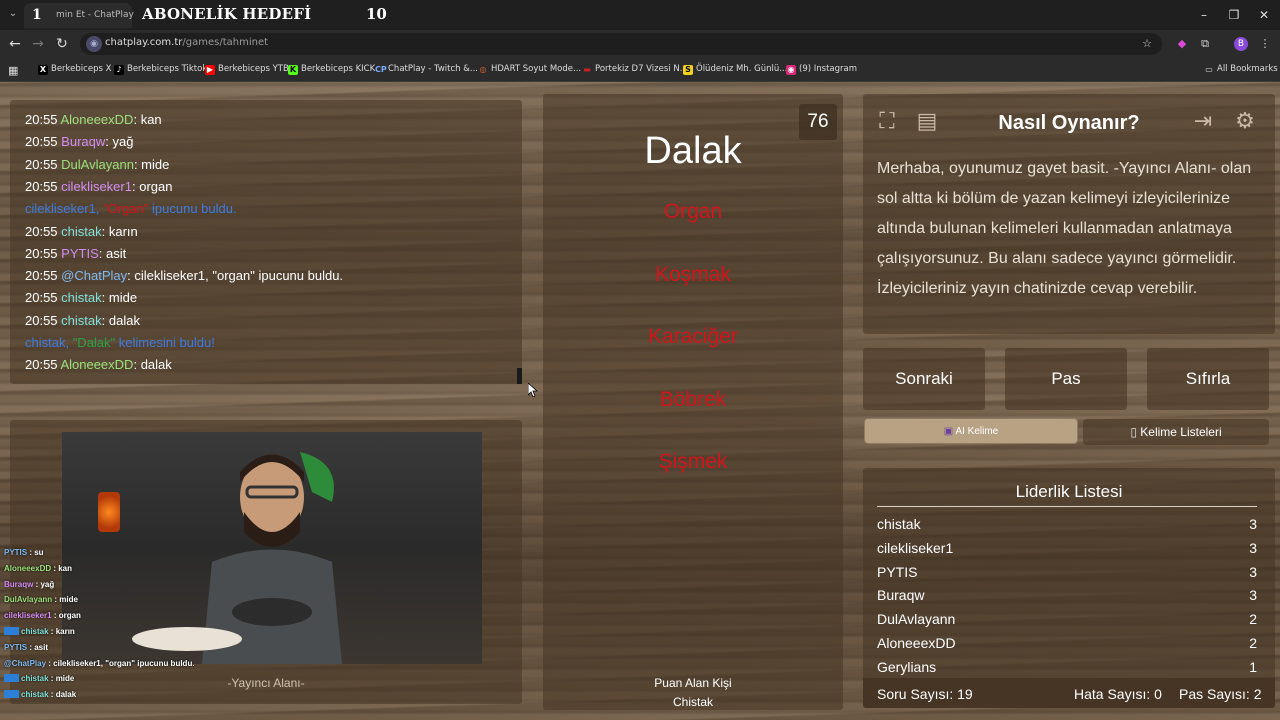 This screenshot has width=1280, height=720. Describe the element at coordinates (62, 695) in the screenshot. I see `overlay-chat-text: : dalak` at that location.